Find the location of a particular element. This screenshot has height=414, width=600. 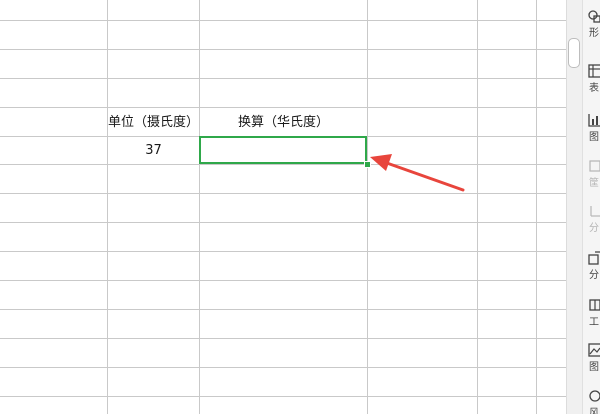

side-item-table: 表 is located at coordinates (593, 83).